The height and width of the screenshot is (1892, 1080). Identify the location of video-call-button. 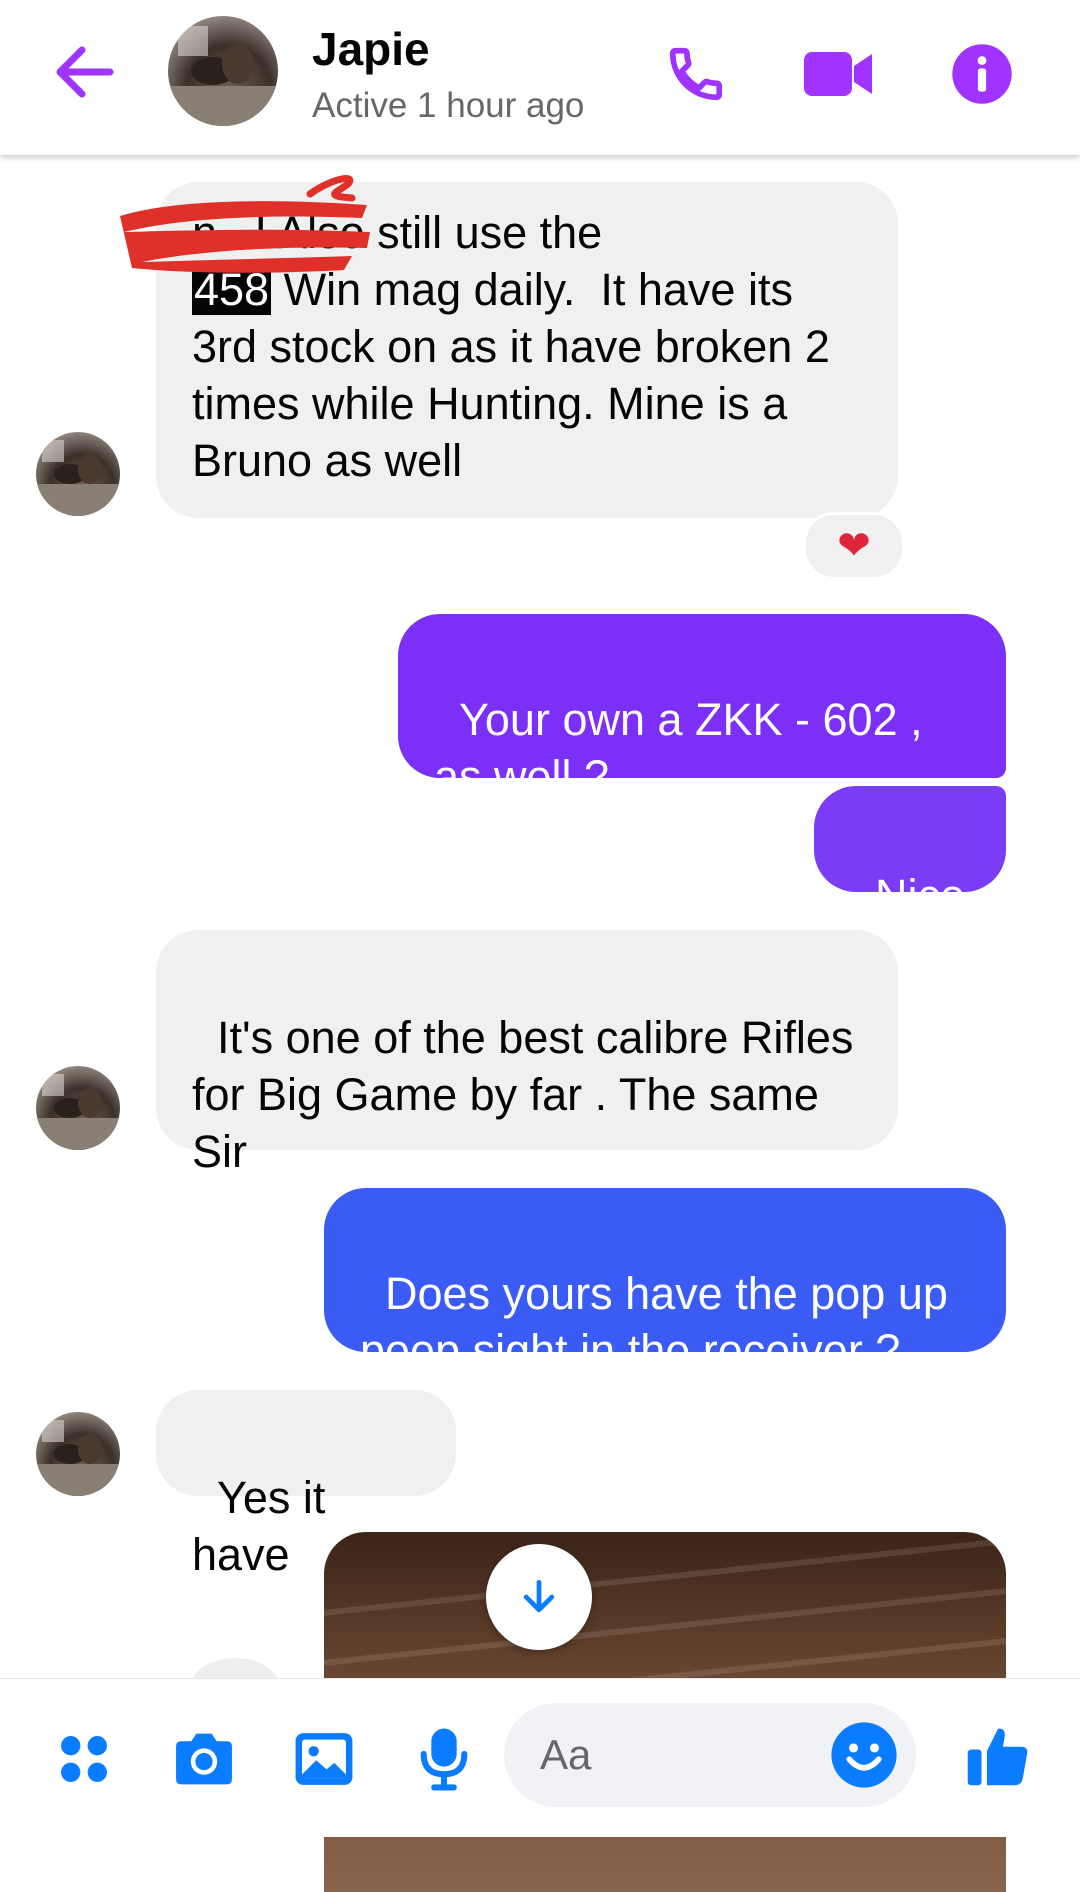
(838, 74).